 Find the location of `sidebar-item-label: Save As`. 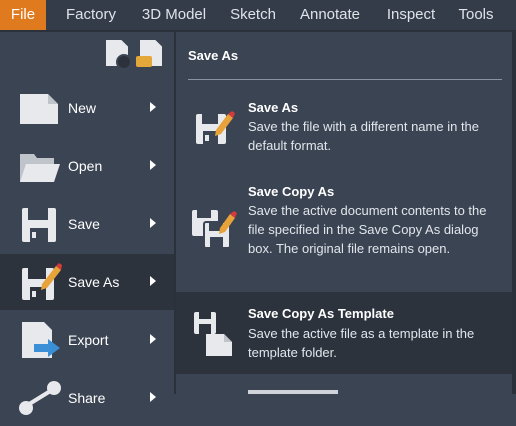

sidebar-item-label: Save As is located at coordinates (94, 282).